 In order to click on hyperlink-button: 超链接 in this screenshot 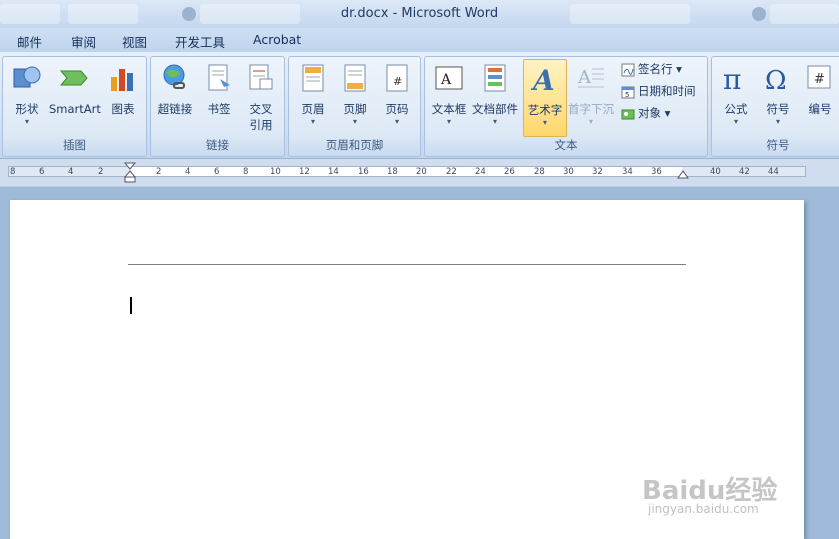, I will do `click(175, 99)`.